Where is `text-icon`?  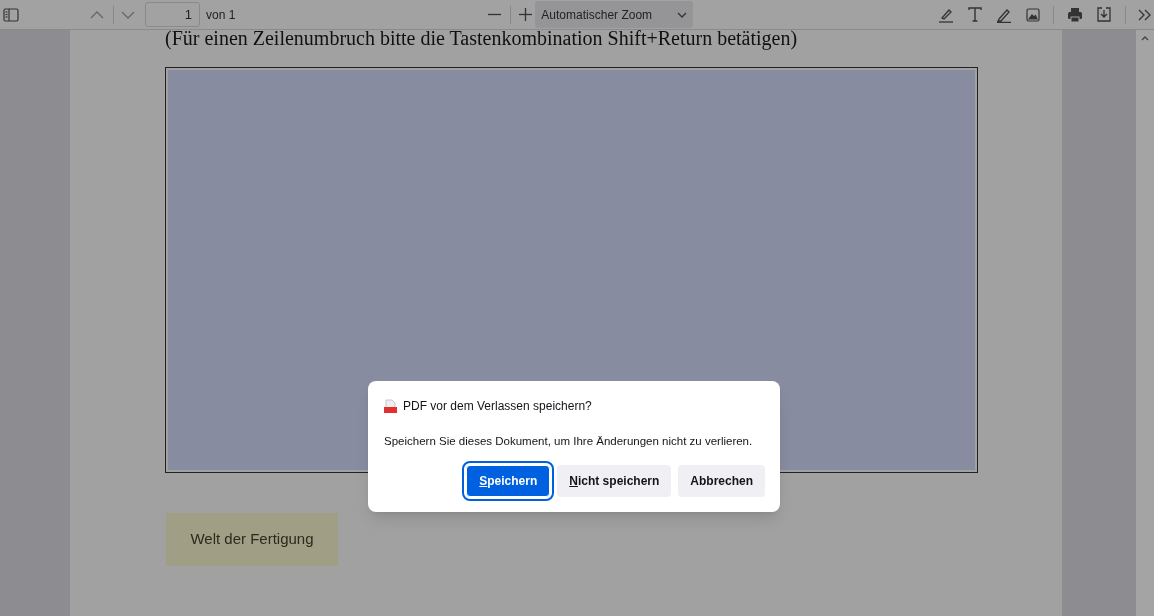 text-icon is located at coordinates (975, 14).